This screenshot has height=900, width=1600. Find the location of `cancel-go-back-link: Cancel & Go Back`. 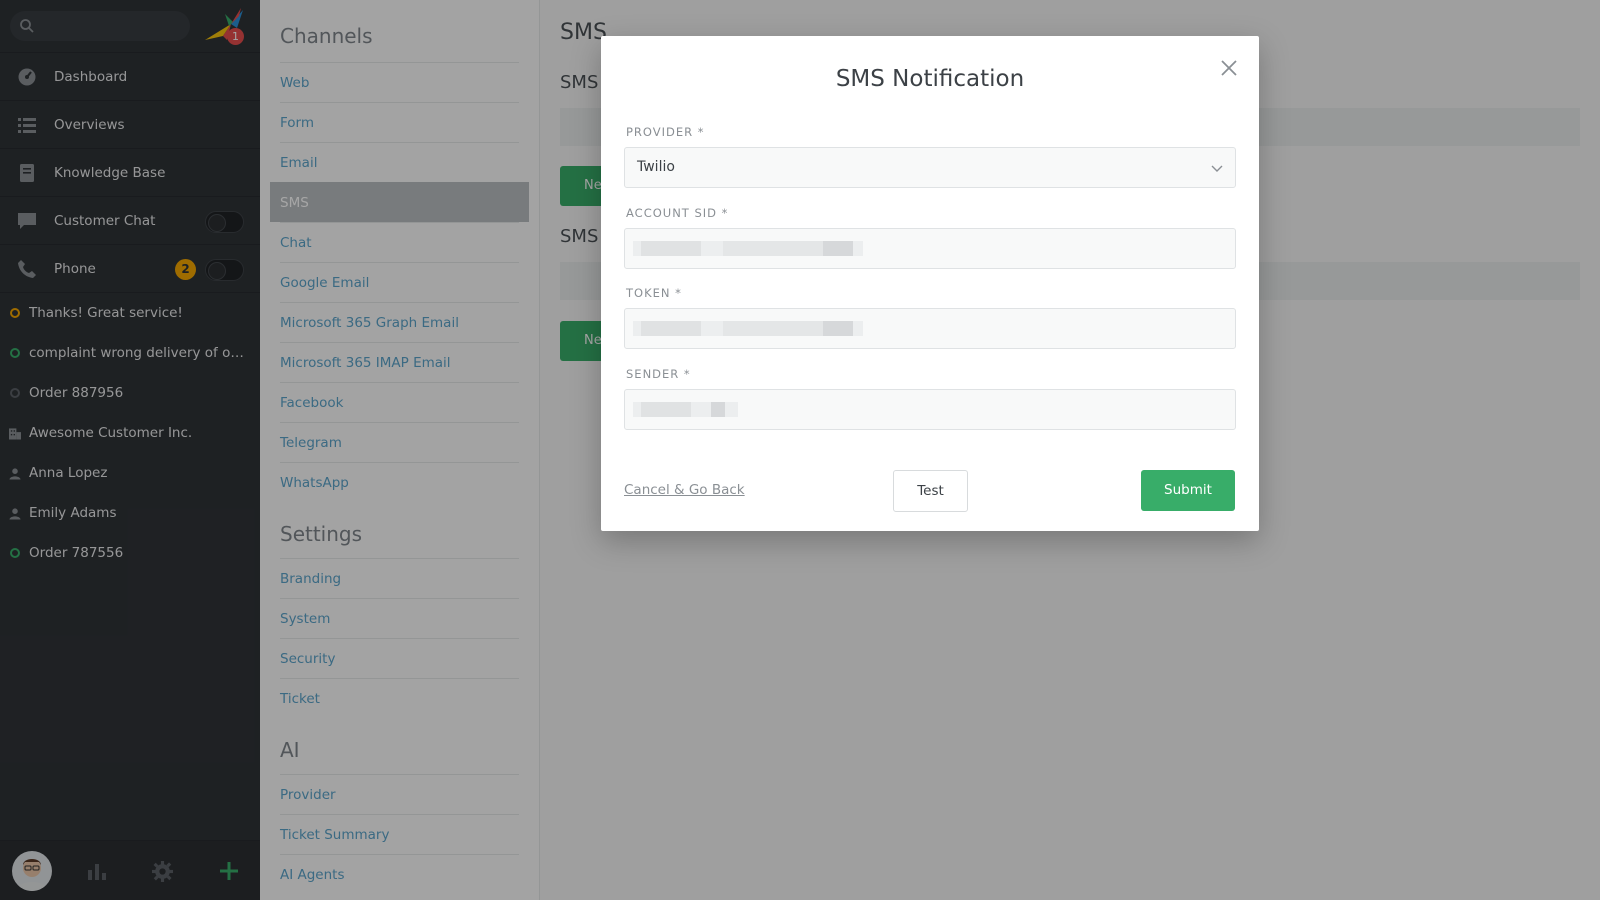

cancel-go-back-link: Cancel & Go Back is located at coordinates (684, 490).